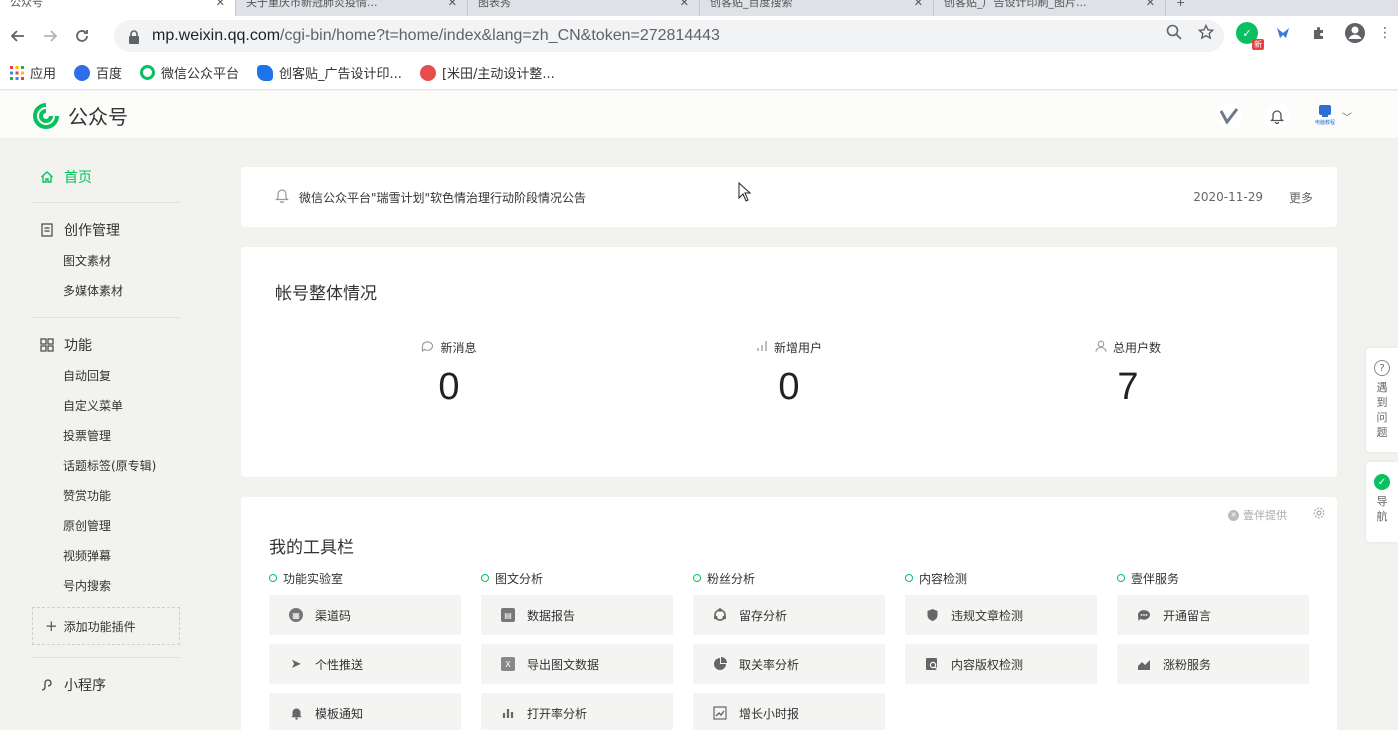 The width and height of the screenshot is (1398, 730). I want to click on tool-item: 取关率分析, so click(789, 664).